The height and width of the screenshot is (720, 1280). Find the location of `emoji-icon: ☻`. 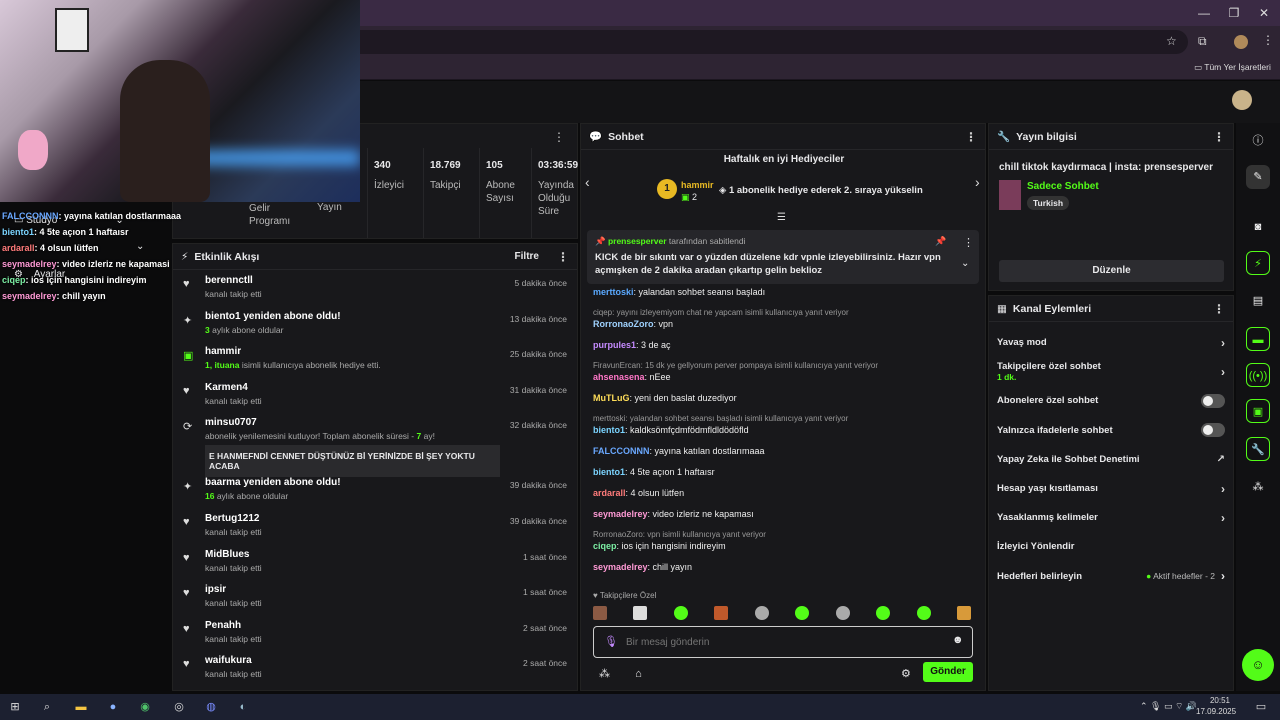

emoji-icon: ☻ is located at coordinates (958, 640).